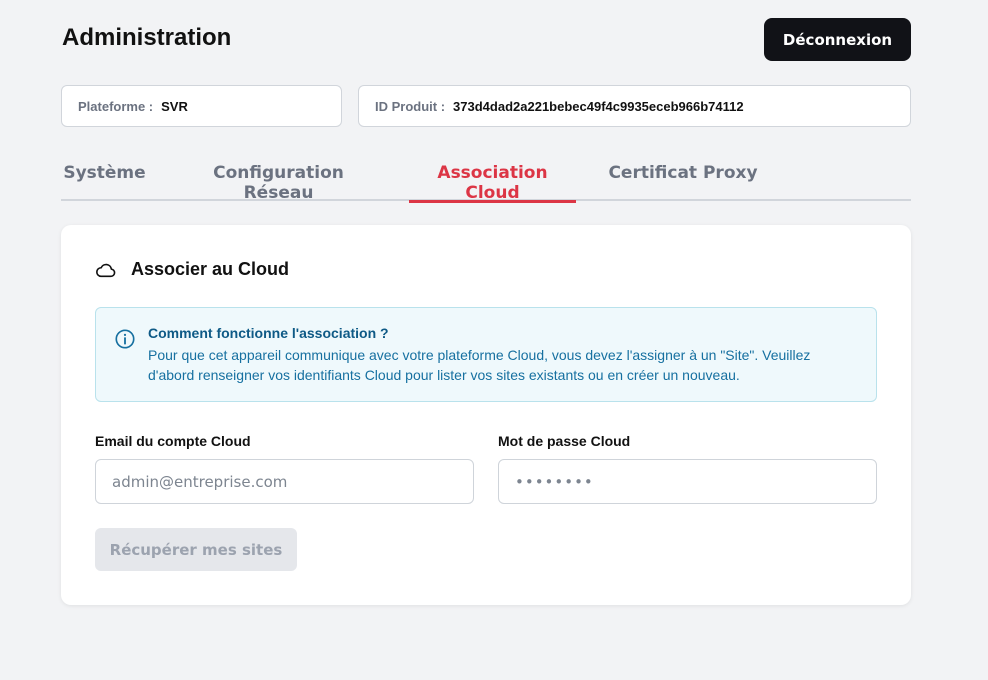 This screenshot has height=680, width=988. I want to click on card-title: Associer au Cloud, so click(210, 269).